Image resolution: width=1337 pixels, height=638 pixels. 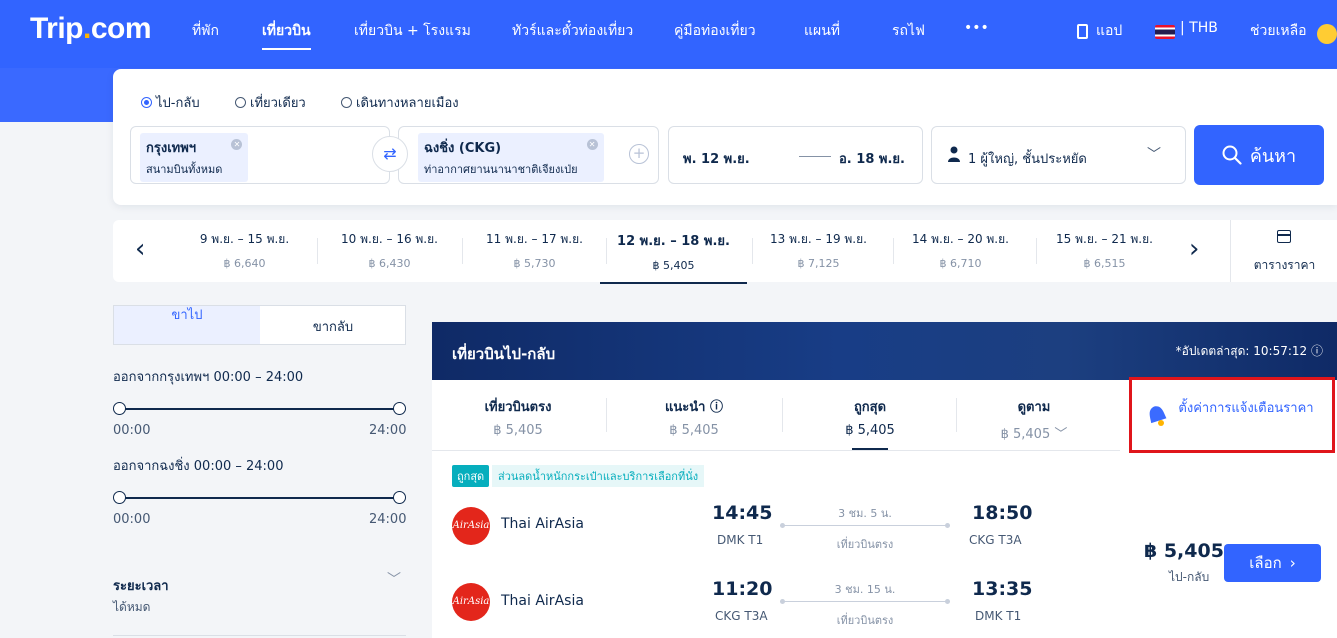 What do you see at coordinates (140, 249) in the screenshot?
I see `chevron-left-icon: ‹` at bounding box center [140, 249].